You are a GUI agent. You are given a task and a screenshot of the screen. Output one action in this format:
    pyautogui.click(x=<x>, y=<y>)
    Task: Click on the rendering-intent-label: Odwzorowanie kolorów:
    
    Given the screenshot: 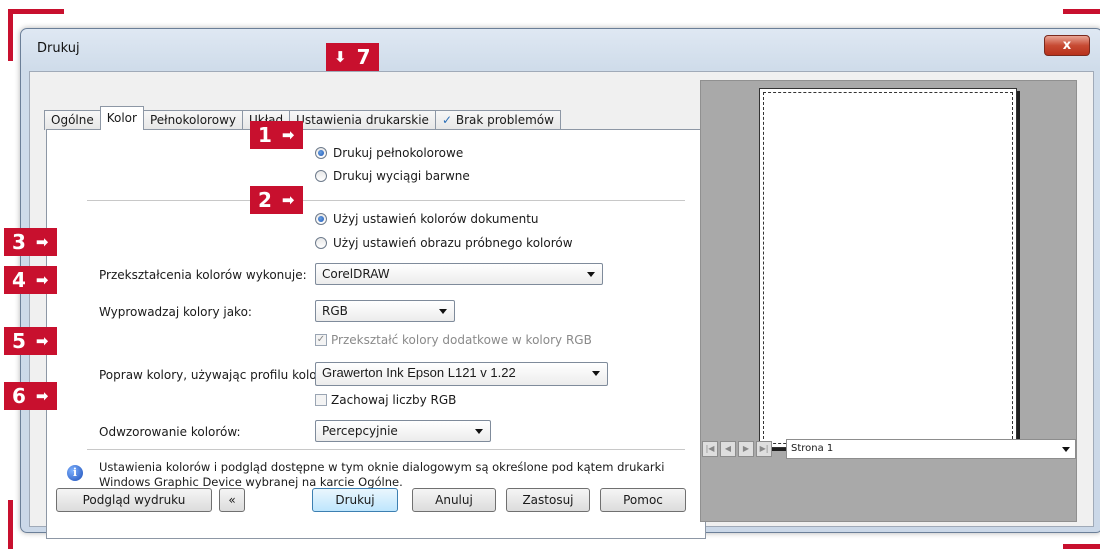 What is the action you would take?
    pyautogui.click(x=170, y=432)
    